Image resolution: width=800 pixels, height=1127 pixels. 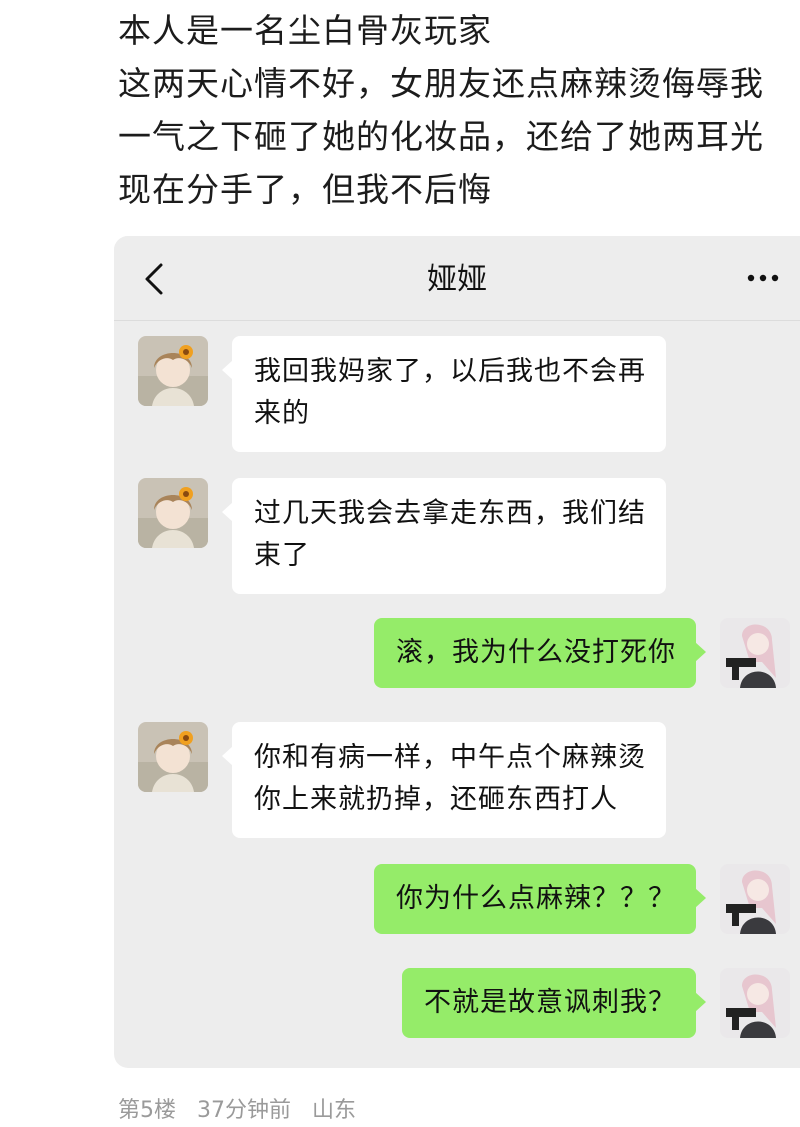 What do you see at coordinates (334, 1110) in the screenshot?
I see `post-location: 山东` at bounding box center [334, 1110].